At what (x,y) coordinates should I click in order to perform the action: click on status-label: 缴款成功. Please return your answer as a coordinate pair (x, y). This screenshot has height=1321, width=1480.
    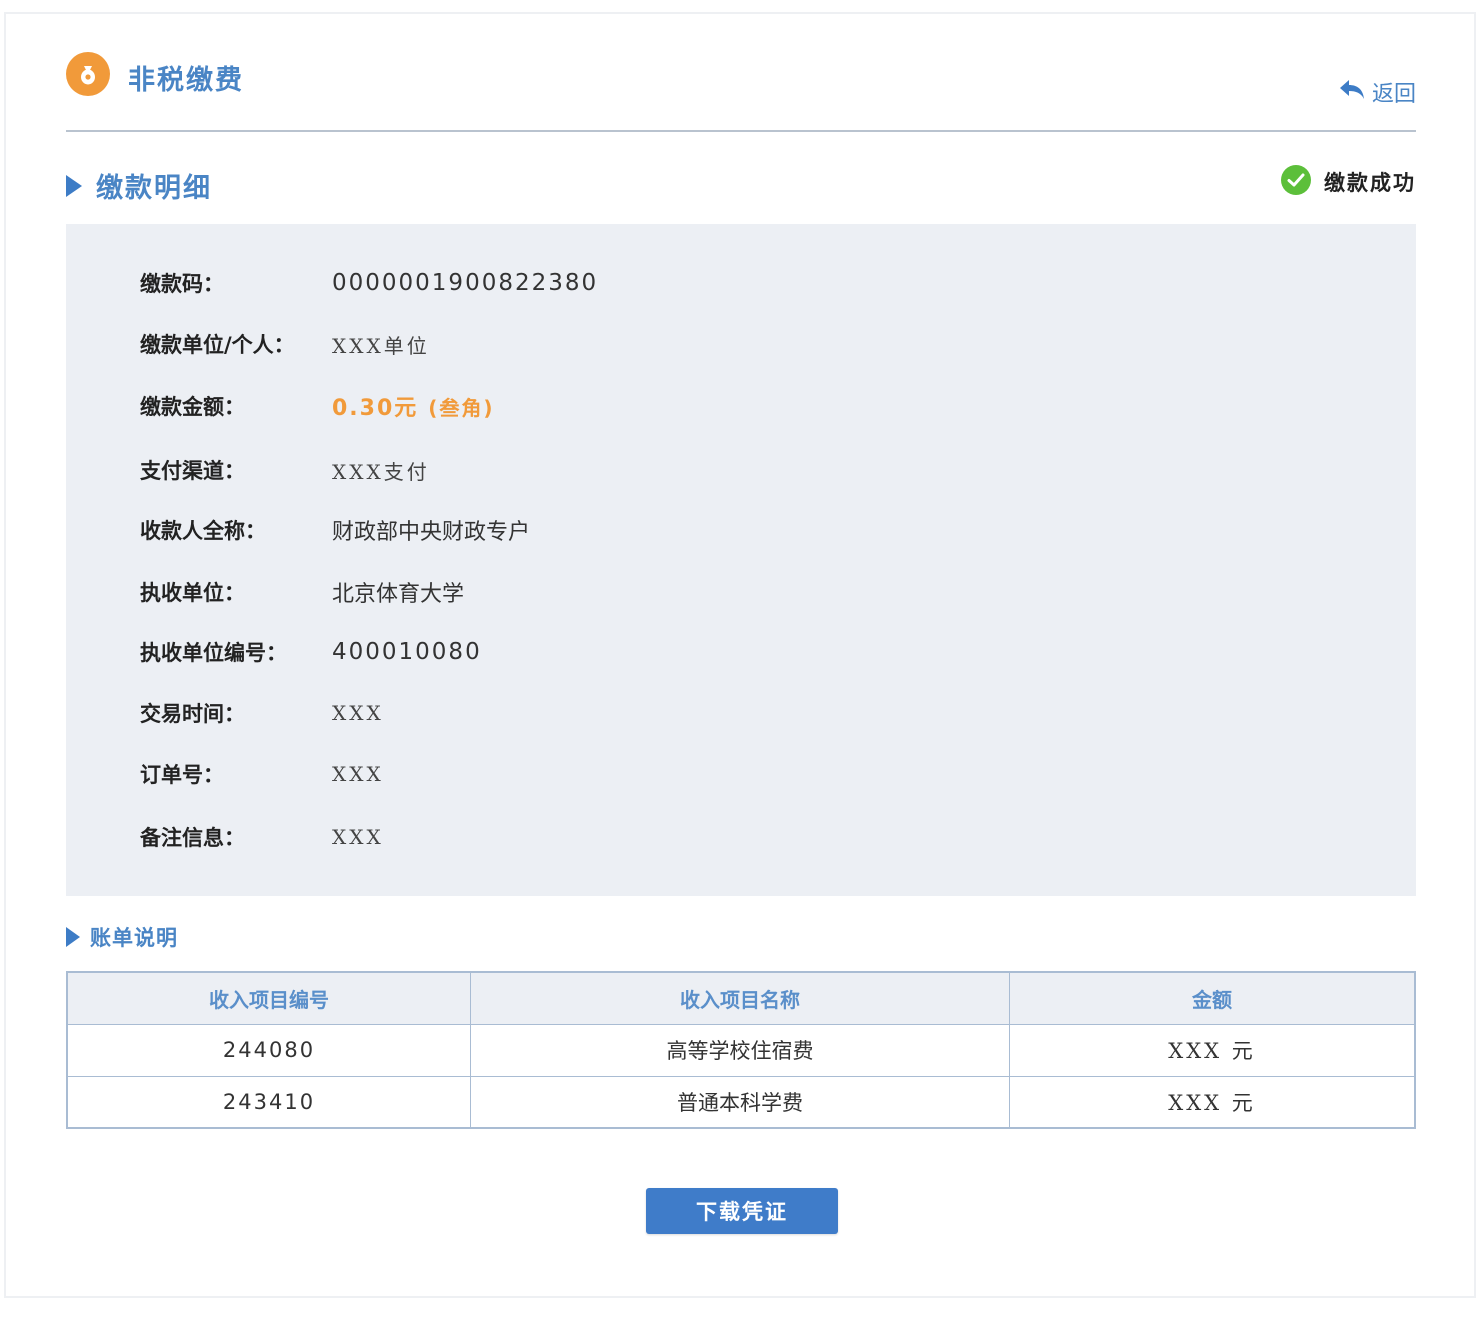
    Looking at the image, I should click on (1370, 183).